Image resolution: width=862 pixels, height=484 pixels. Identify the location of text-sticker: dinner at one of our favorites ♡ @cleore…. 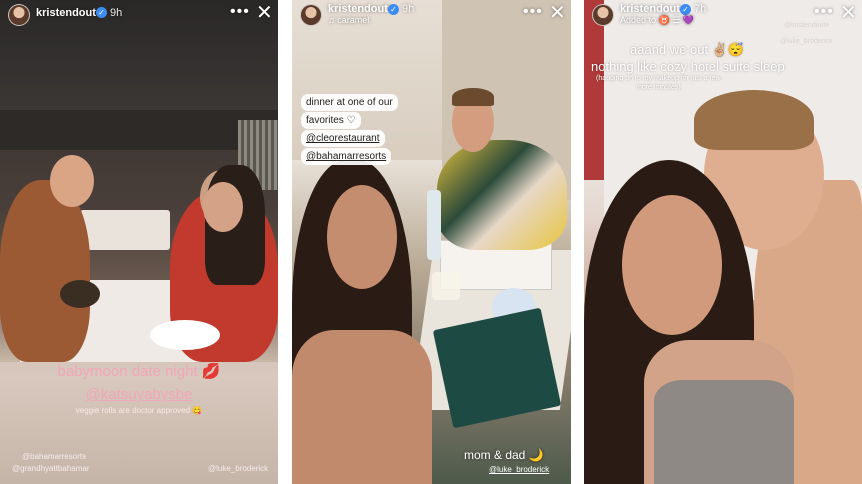
(349, 129).